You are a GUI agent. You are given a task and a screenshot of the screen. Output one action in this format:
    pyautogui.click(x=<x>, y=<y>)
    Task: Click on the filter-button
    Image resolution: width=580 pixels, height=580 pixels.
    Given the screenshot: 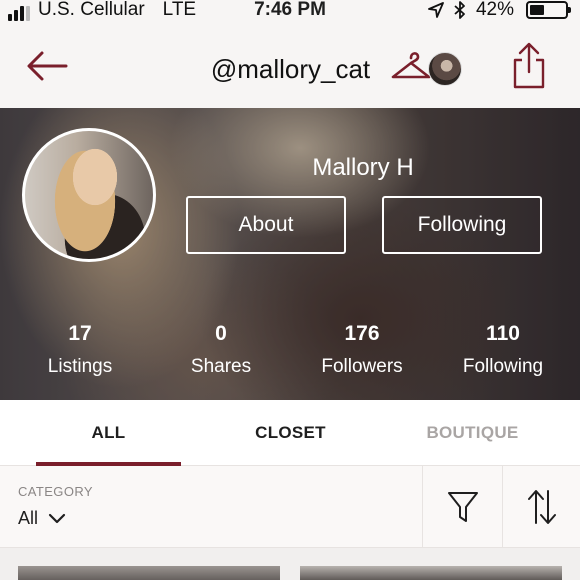 What is the action you would take?
    pyautogui.click(x=462, y=507)
    